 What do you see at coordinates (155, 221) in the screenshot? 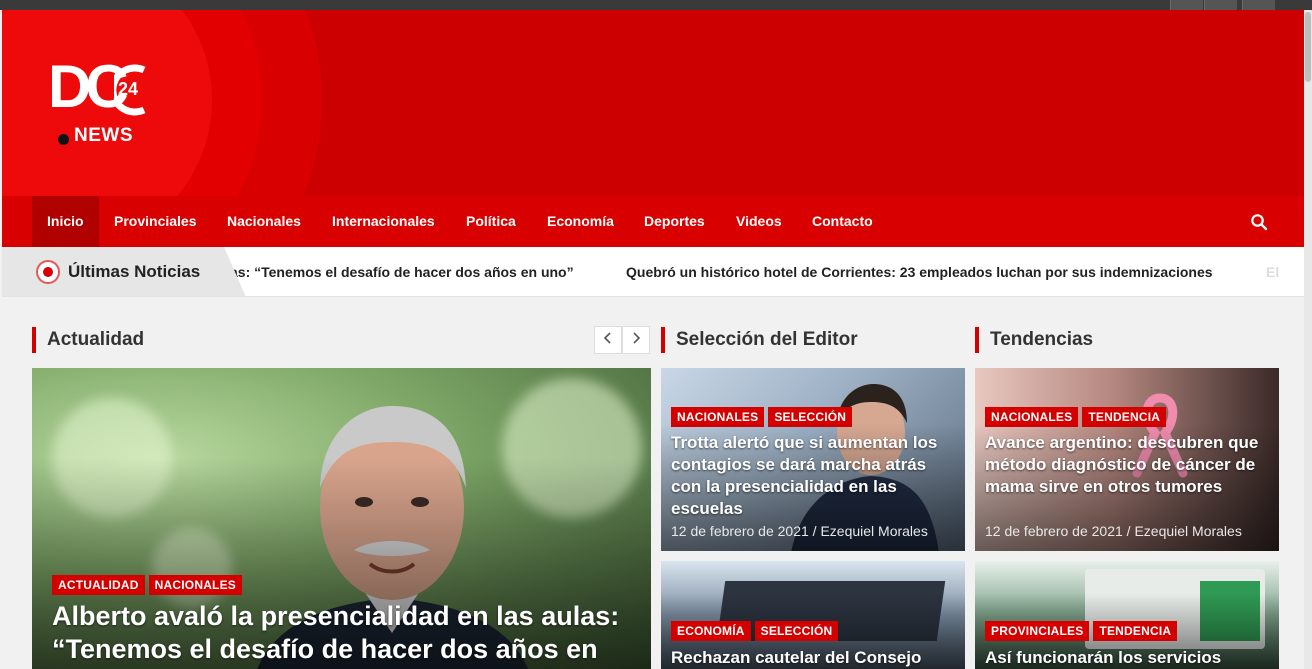
I see `nav-item-provinciales: Provinciales` at bounding box center [155, 221].